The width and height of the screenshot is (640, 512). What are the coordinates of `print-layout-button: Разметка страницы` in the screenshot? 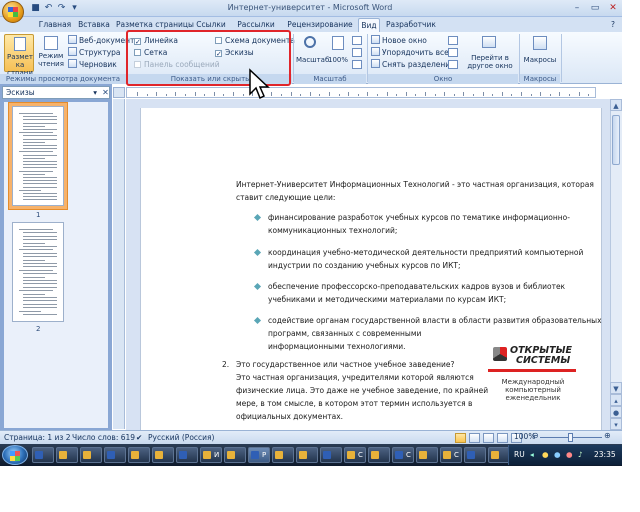 It's located at (19, 59).